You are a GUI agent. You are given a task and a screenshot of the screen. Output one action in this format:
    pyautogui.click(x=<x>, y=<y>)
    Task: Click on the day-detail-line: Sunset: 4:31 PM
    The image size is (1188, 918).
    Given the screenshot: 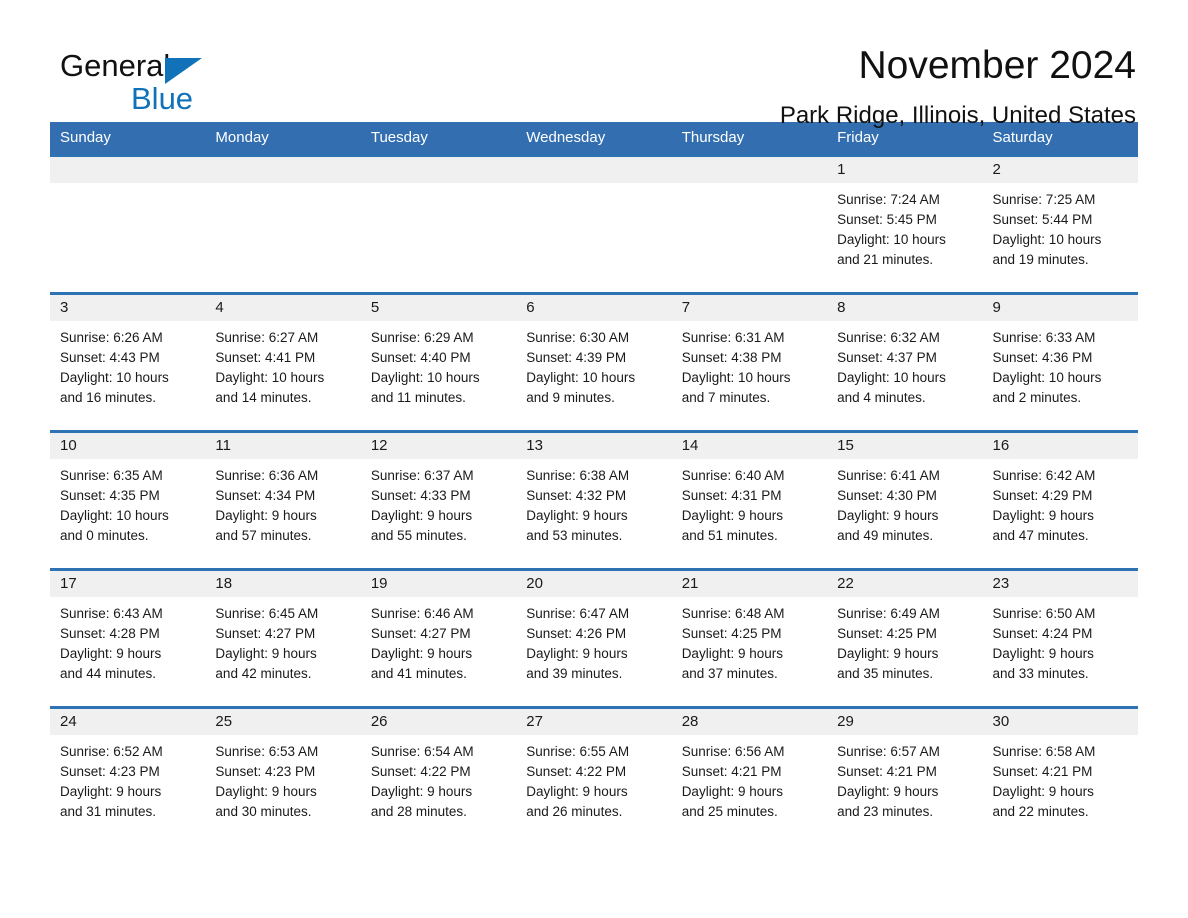 What is the action you would take?
    pyautogui.click(x=731, y=495)
    